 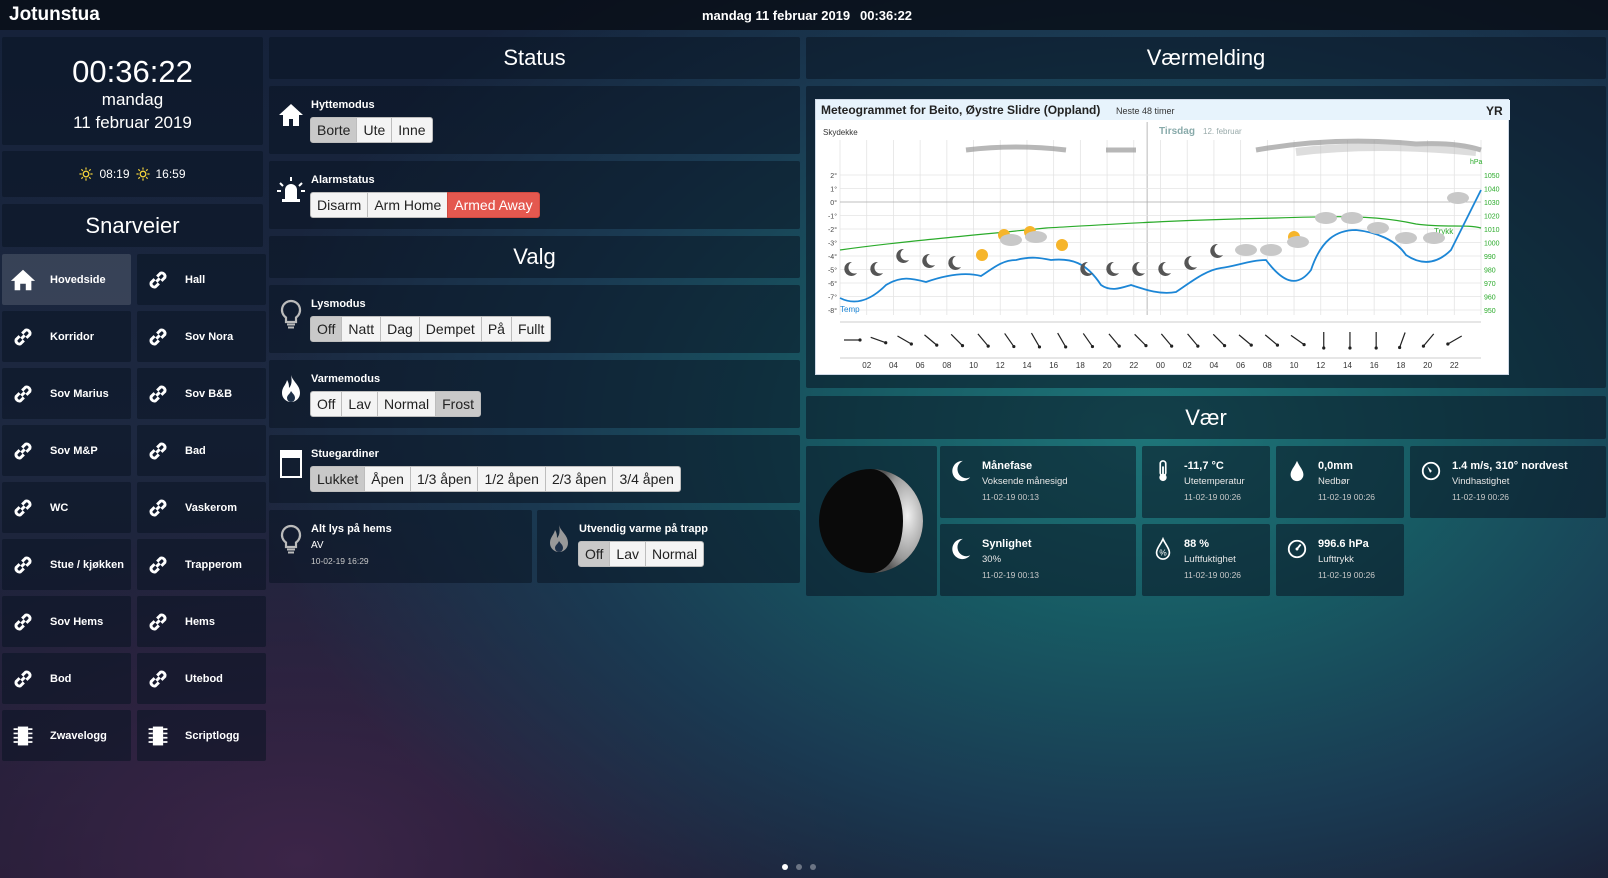 What do you see at coordinates (86, 174) in the screenshot?
I see `sunrise-icon` at bounding box center [86, 174].